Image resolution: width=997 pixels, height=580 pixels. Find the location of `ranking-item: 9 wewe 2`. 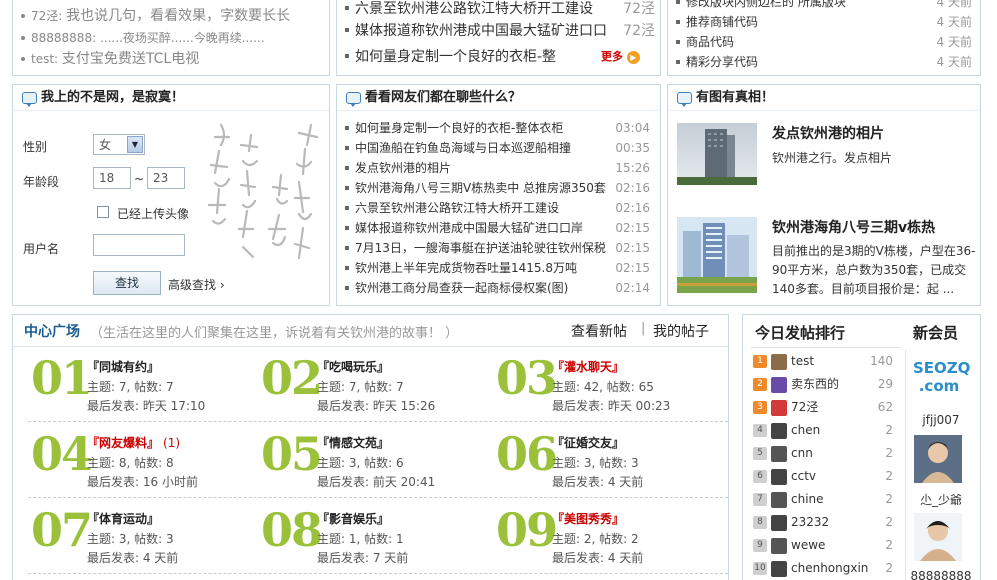

ranking-item: 9 wewe 2 is located at coordinates (823, 545).